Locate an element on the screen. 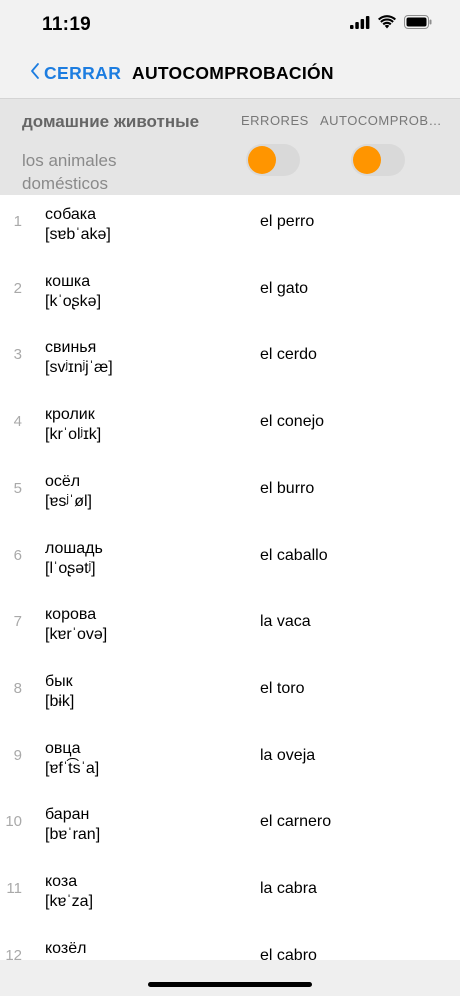 The image size is (460, 996). transcription: [kɐˈza] is located at coordinates (69, 901).